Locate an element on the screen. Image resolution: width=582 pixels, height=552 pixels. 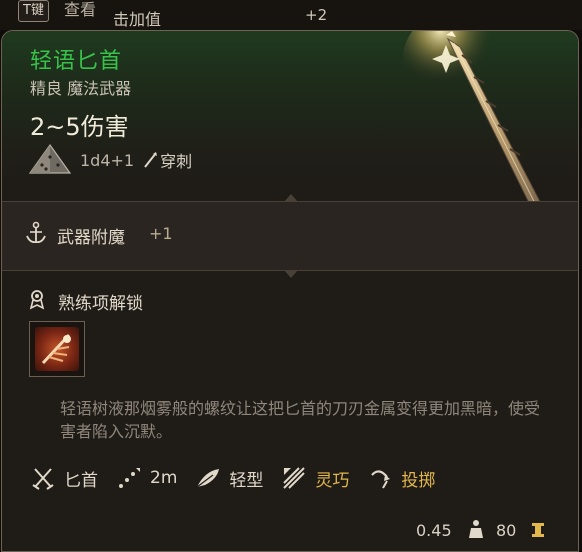
view-label: 查看 is located at coordinates (80, 9).